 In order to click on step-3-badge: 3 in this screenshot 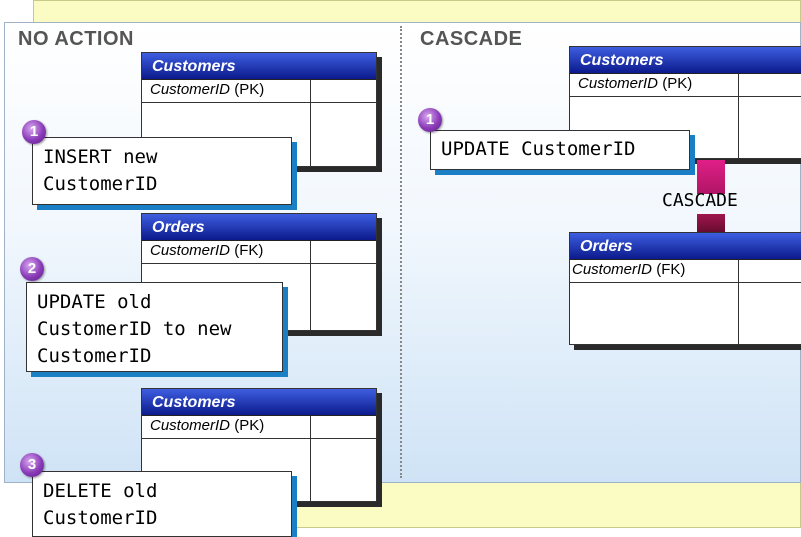, I will do `click(32, 465)`.